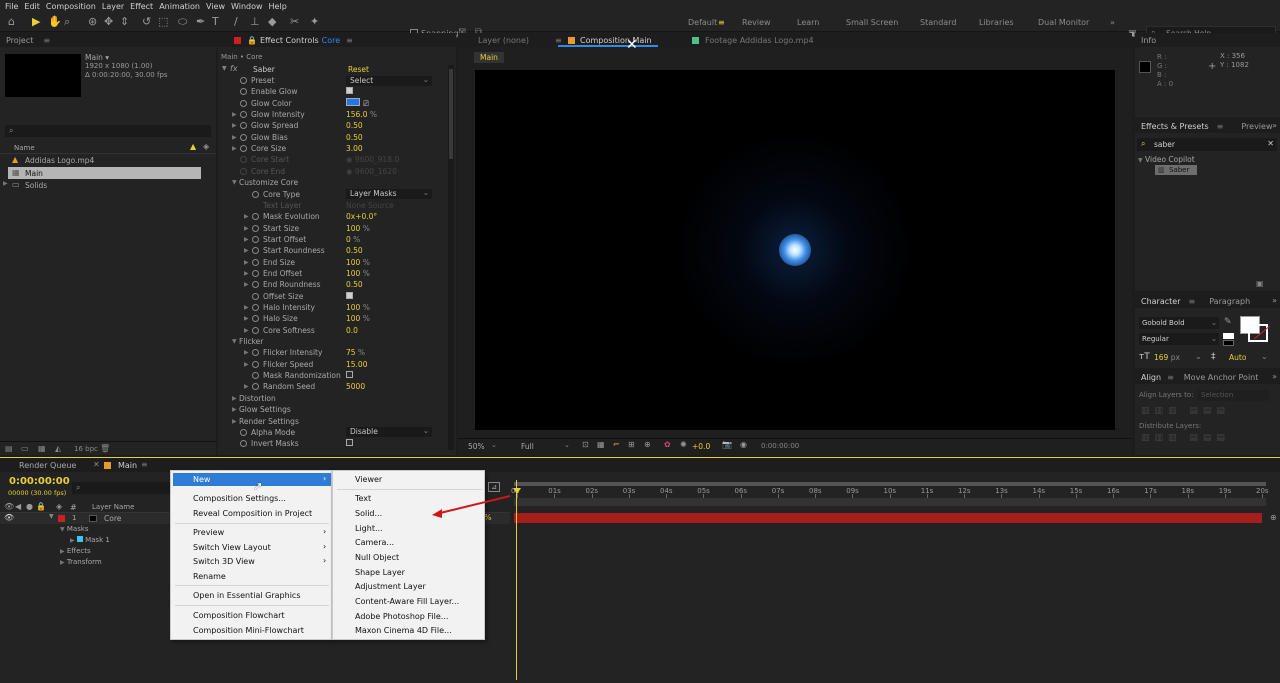 The image size is (1280, 683). I want to click on solo-column-icon: ●, so click(29, 506).